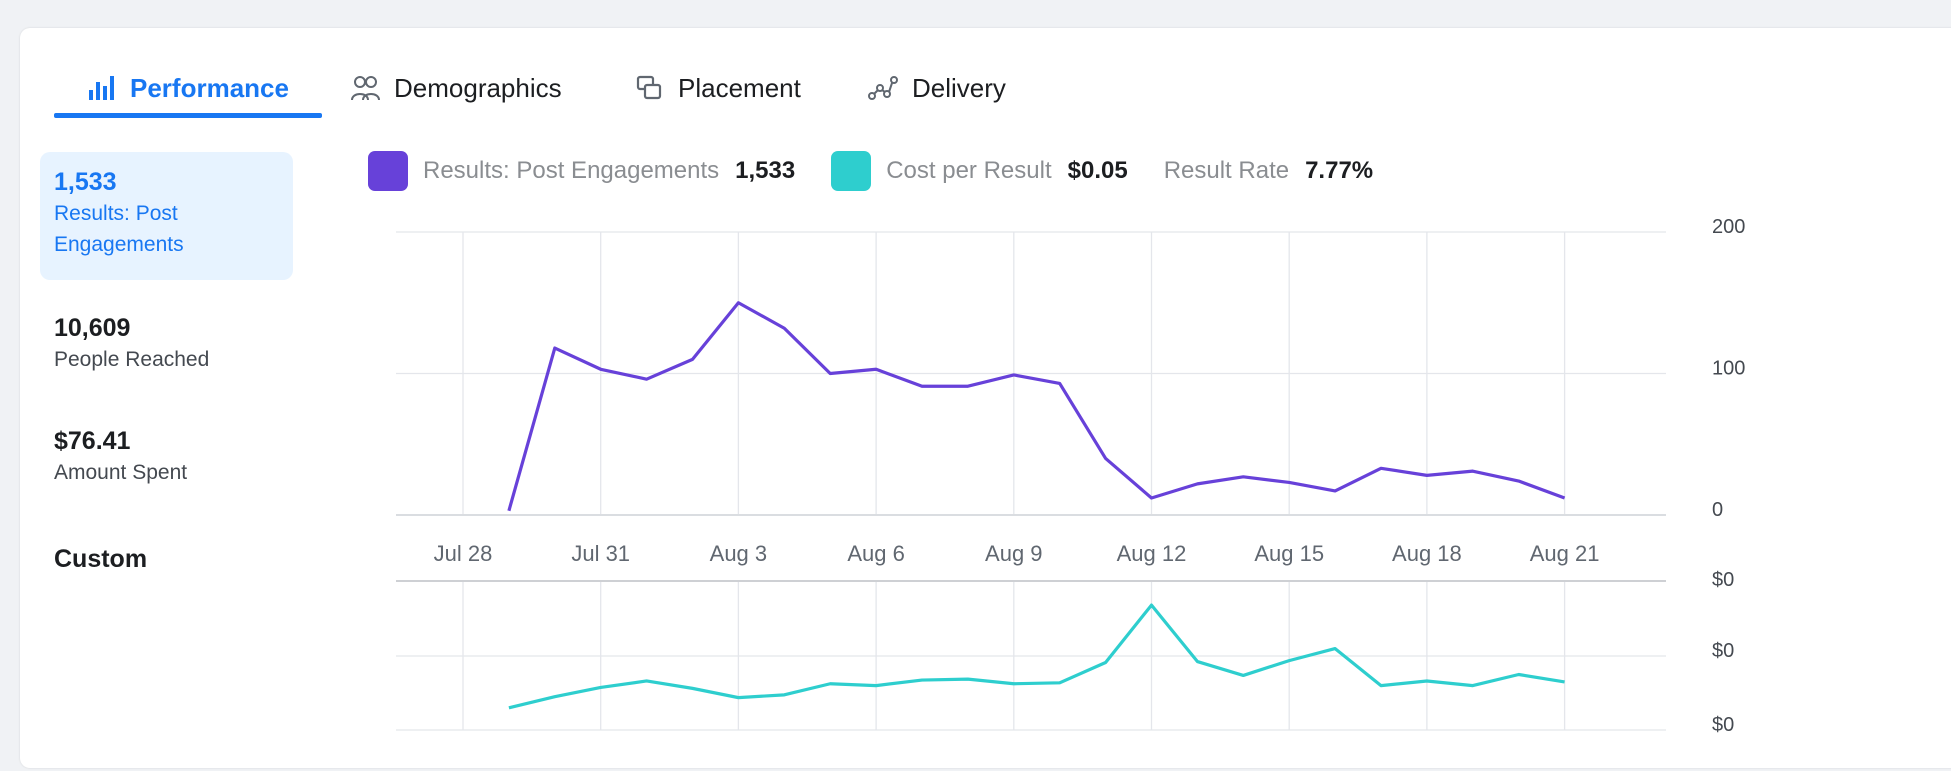 The image size is (1951, 771). I want to click on results-swatch, so click(388, 171).